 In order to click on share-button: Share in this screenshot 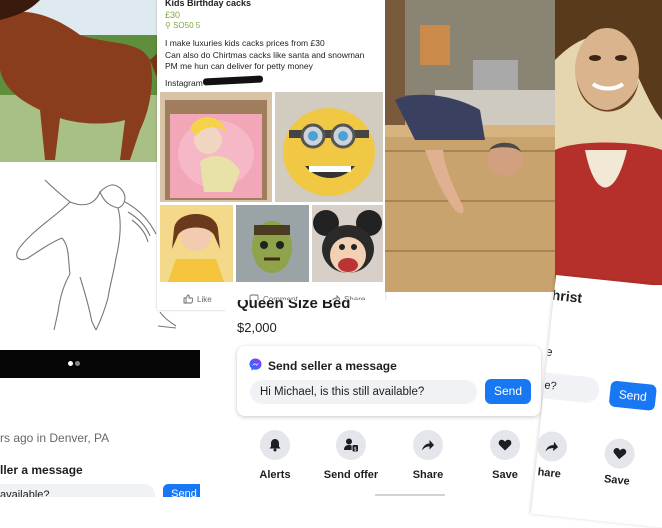, I will do `click(428, 455)`.